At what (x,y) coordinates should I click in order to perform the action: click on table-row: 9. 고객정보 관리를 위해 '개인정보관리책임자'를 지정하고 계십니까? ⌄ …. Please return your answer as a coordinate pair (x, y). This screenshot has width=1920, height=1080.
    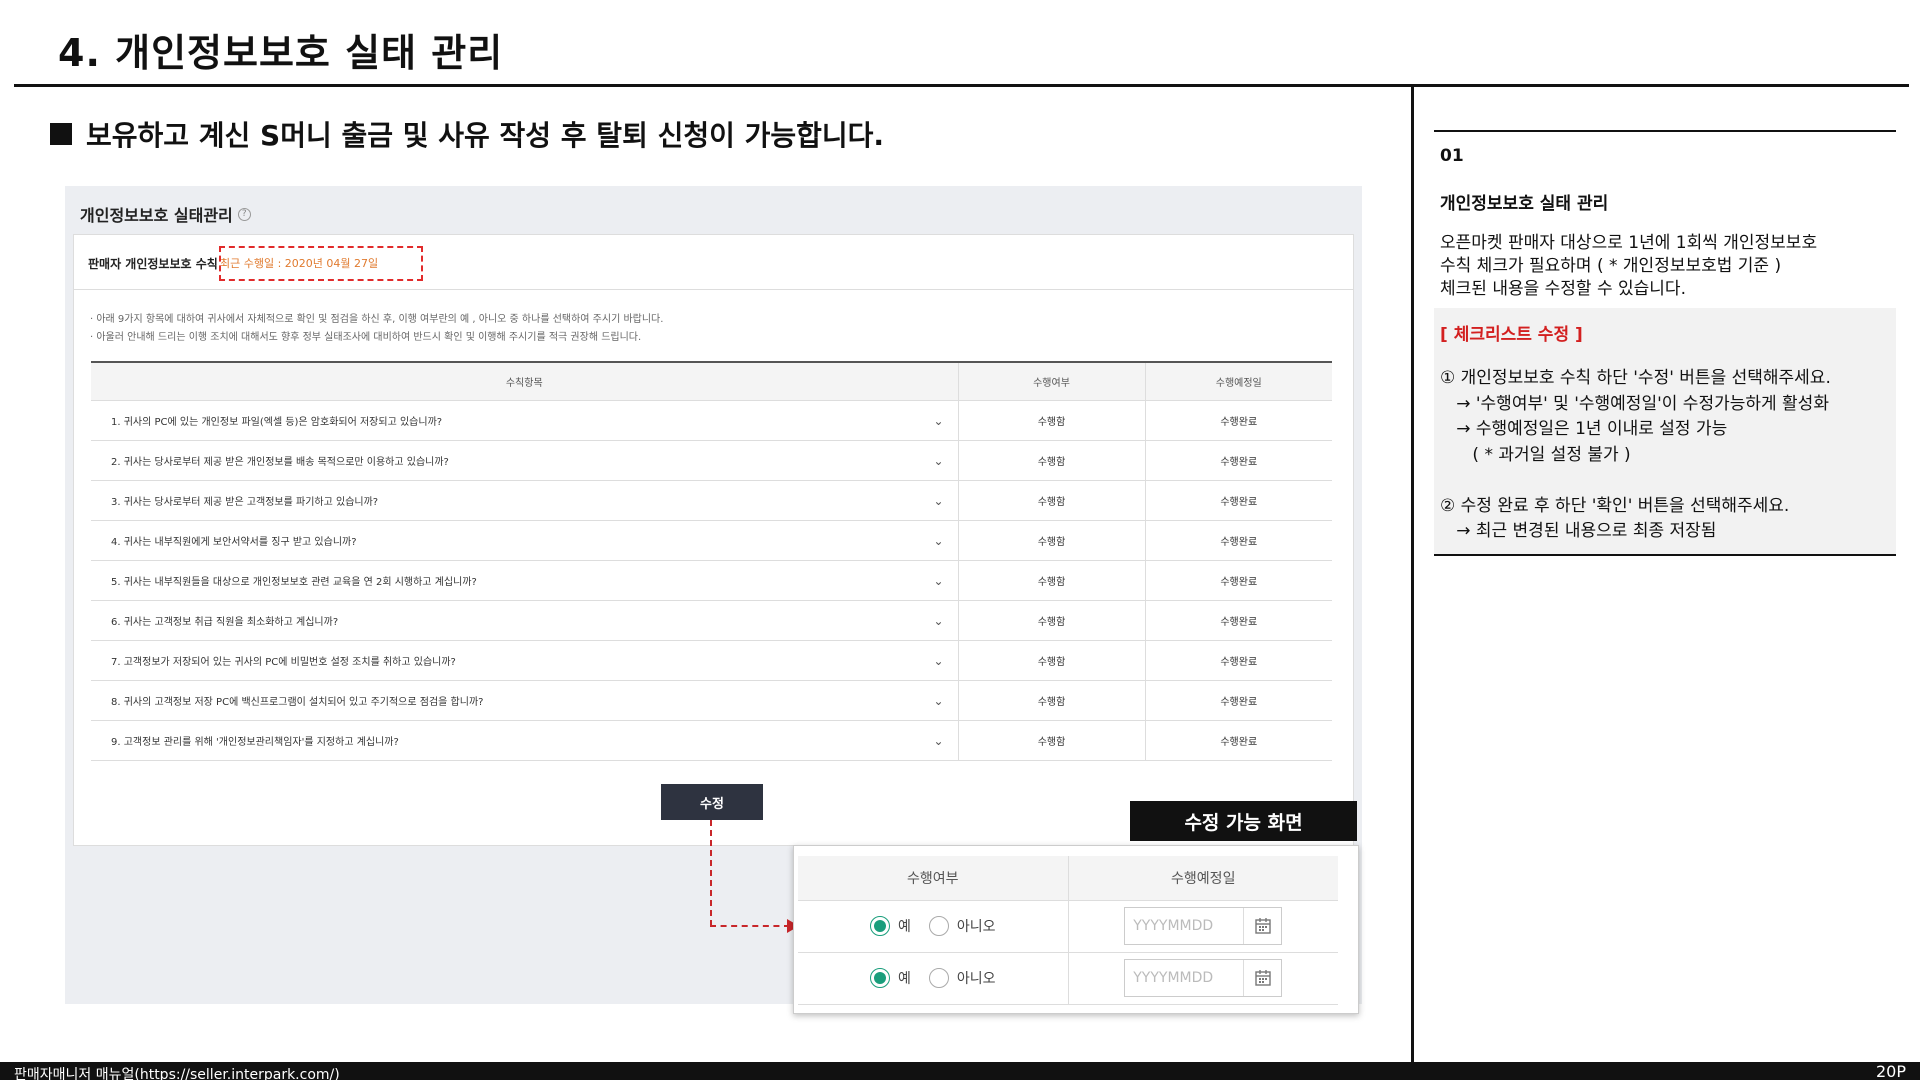
    Looking at the image, I should click on (711, 740).